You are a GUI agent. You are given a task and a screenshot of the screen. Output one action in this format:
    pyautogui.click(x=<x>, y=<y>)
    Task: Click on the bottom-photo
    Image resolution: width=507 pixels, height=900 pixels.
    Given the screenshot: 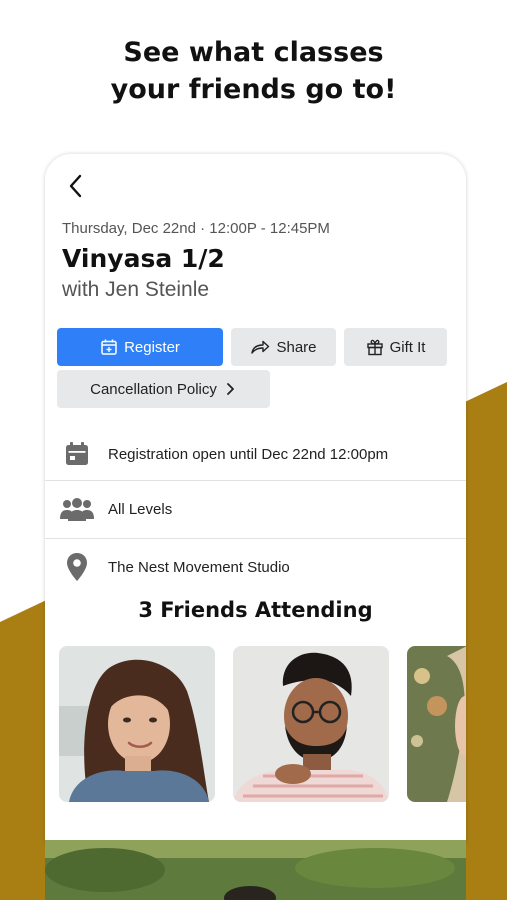 What is the action you would take?
    pyautogui.click(x=255, y=870)
    